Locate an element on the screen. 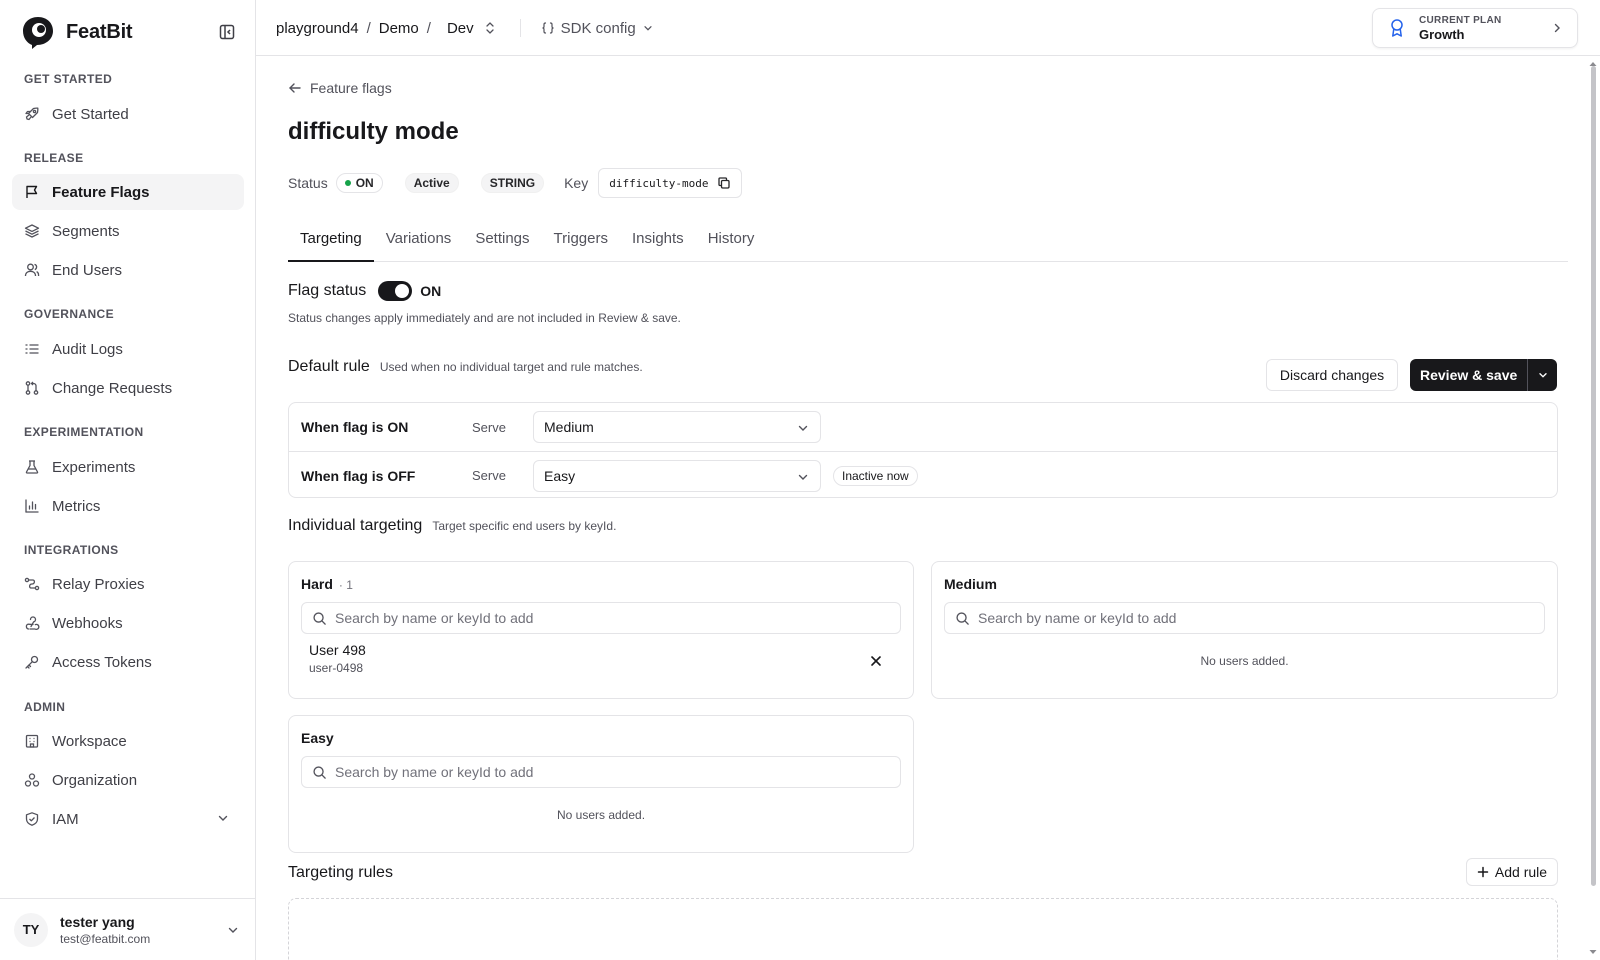  flask-icon is located at coordinates (32, 467).